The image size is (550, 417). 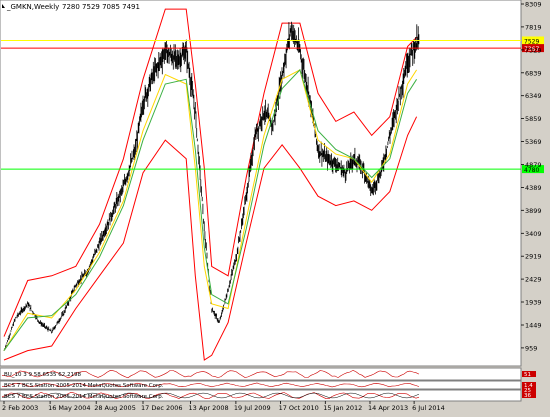 I want to click on y-tick-label: 5859, so click(x=533, y=119).